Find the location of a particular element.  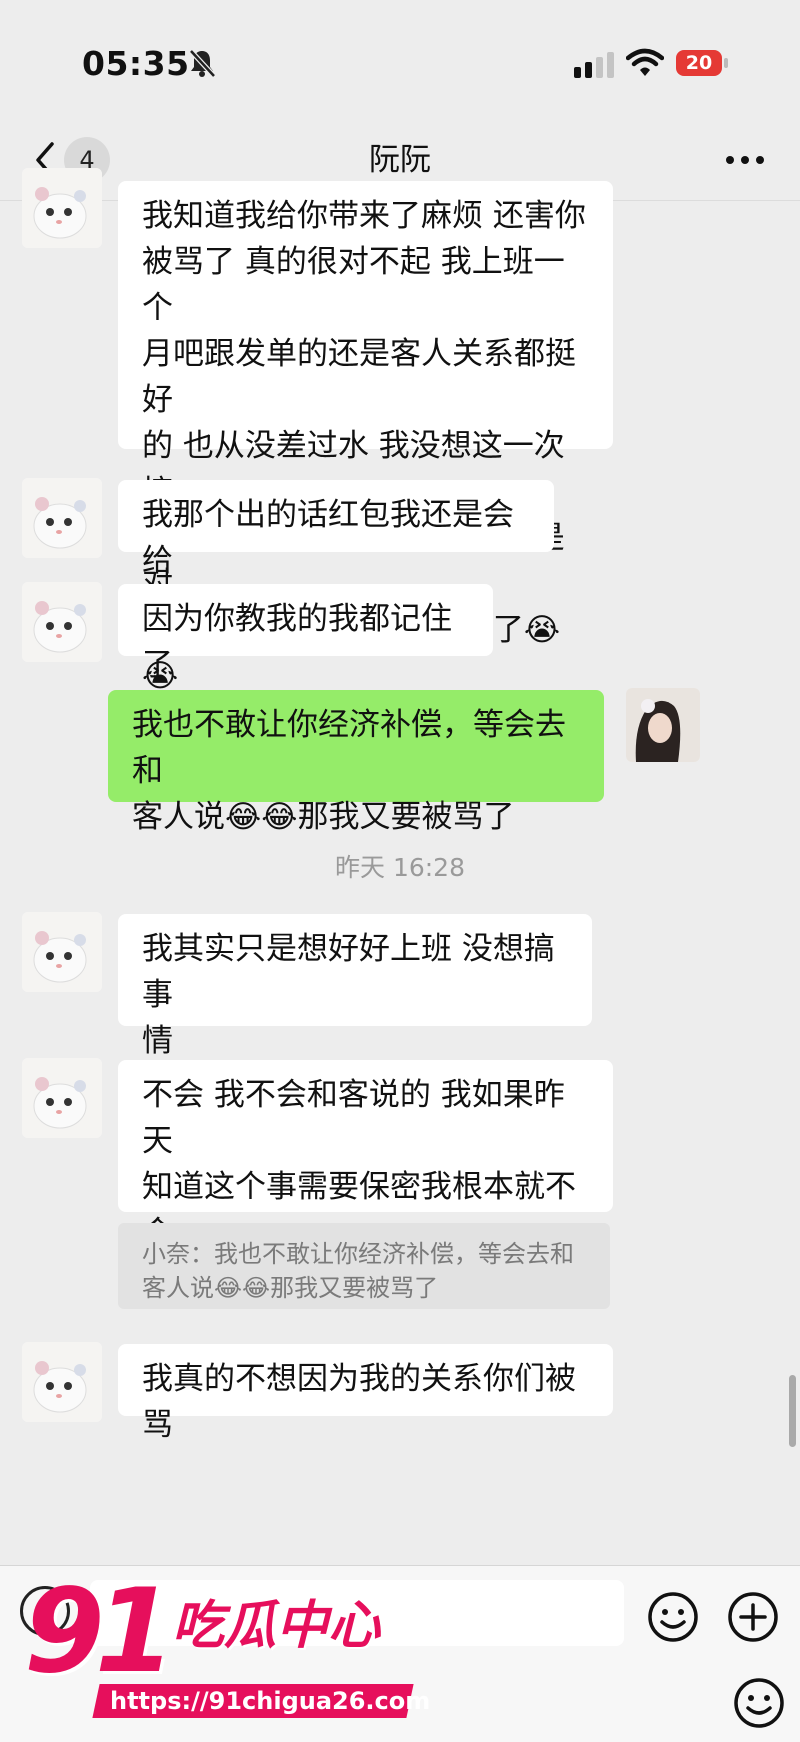

message-bubble: 我那个出的话红包我还是会给 is located at coordinates (336, 529).